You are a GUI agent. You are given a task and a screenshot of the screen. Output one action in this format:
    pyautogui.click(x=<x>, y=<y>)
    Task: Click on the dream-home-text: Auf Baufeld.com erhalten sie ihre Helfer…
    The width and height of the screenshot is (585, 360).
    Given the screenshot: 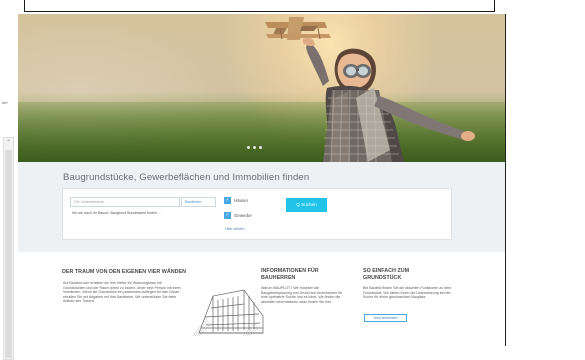 What is the action you would take?
    pyautogui.click(x=122, y=292)
    